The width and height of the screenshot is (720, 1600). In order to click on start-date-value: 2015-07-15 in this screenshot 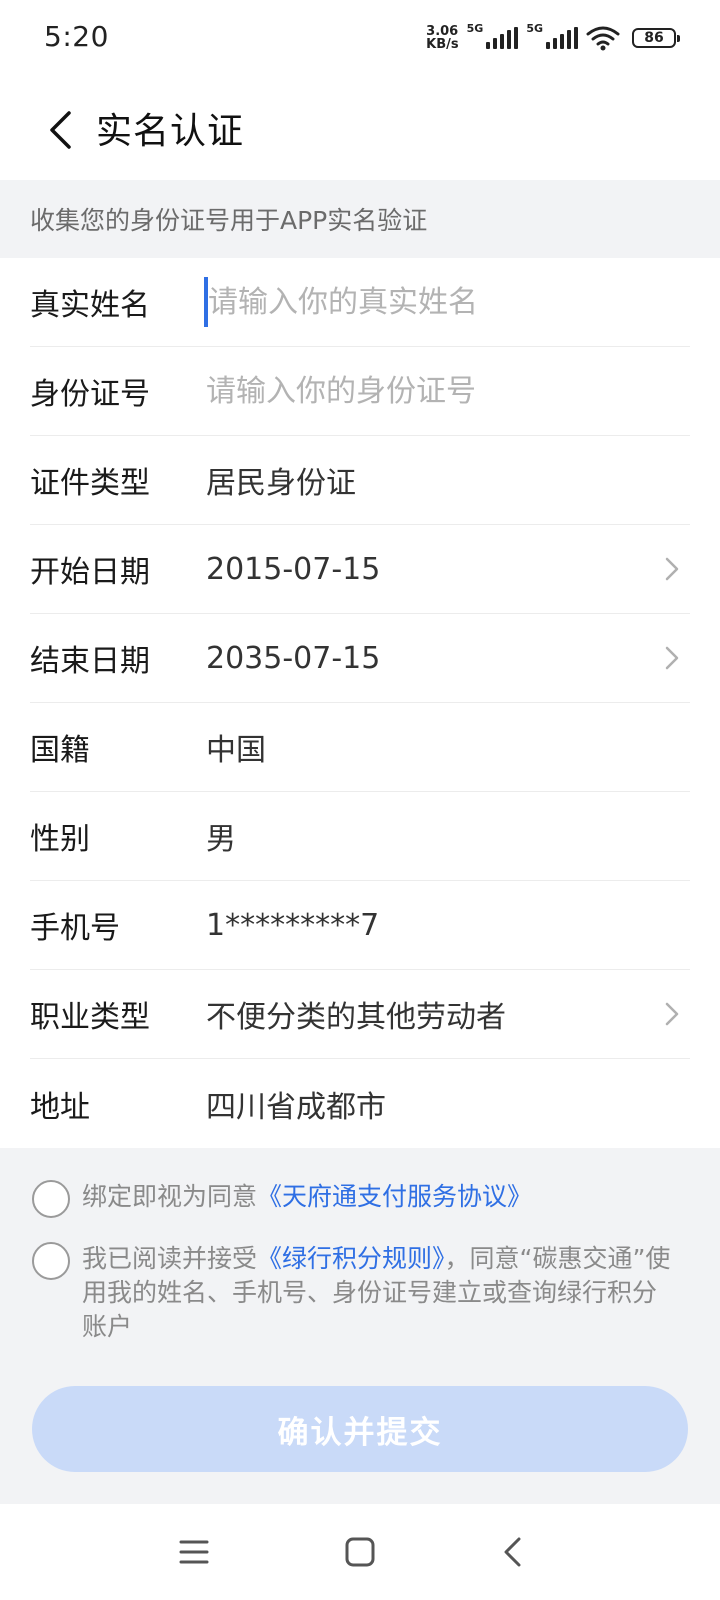, I will do `click(293, 569)`.